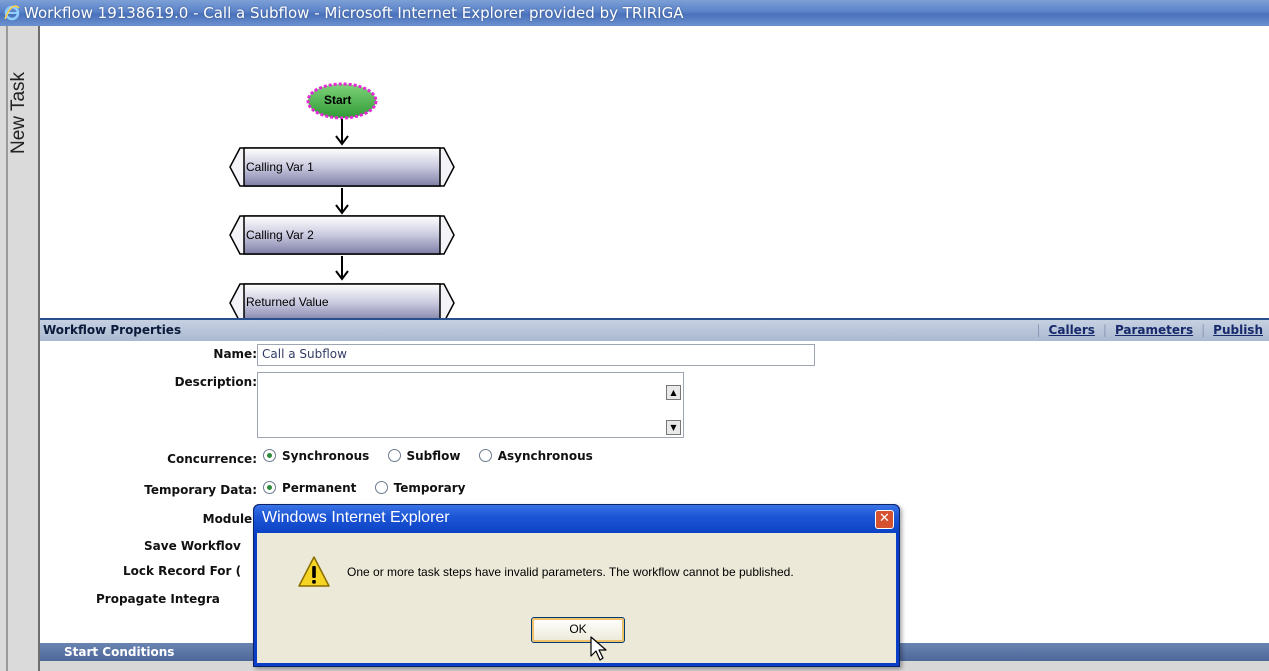  I want to click on permanent-radio, so click(269, 487).